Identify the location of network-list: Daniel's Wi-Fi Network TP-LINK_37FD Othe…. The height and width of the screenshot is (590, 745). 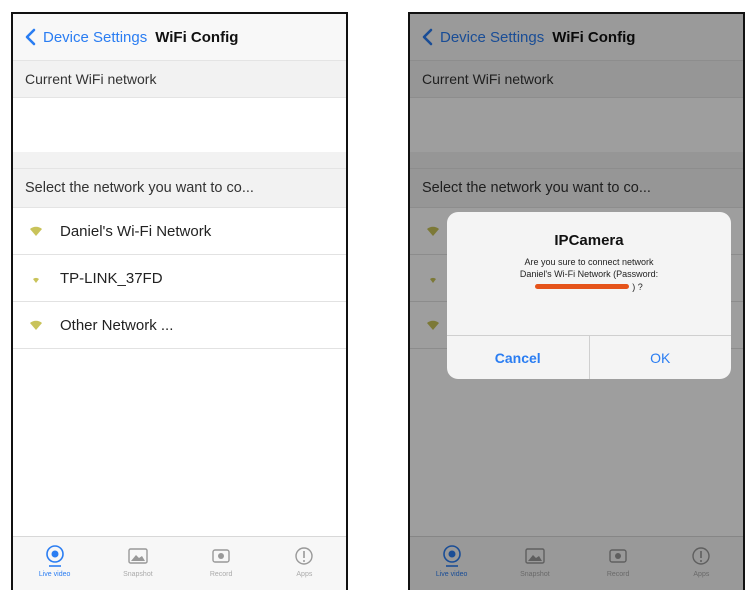
(179, 278).